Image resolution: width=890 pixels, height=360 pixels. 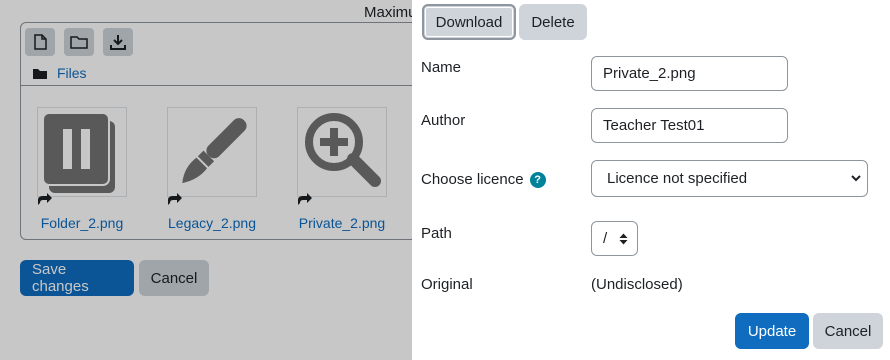 I want to click on licence-selected-value: Licence not specified, so click(x=677, y=178).